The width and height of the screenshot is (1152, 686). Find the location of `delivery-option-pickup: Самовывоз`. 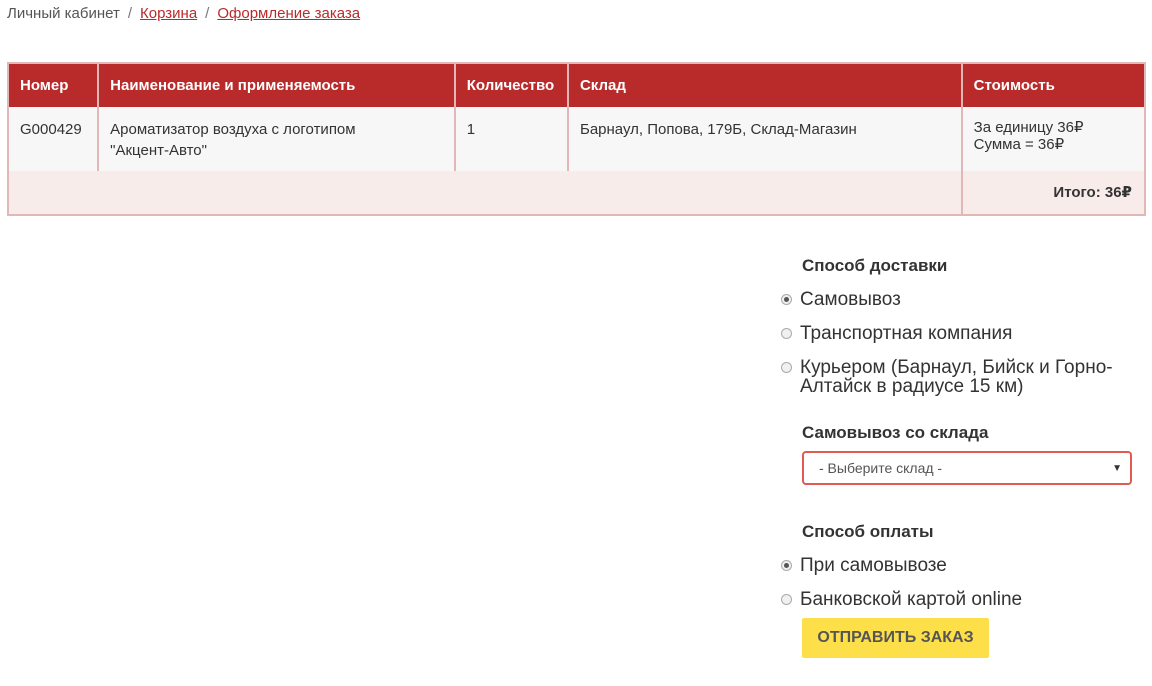

delivery-option-pickup: Самовывоз is located at coordinates (957, 299).